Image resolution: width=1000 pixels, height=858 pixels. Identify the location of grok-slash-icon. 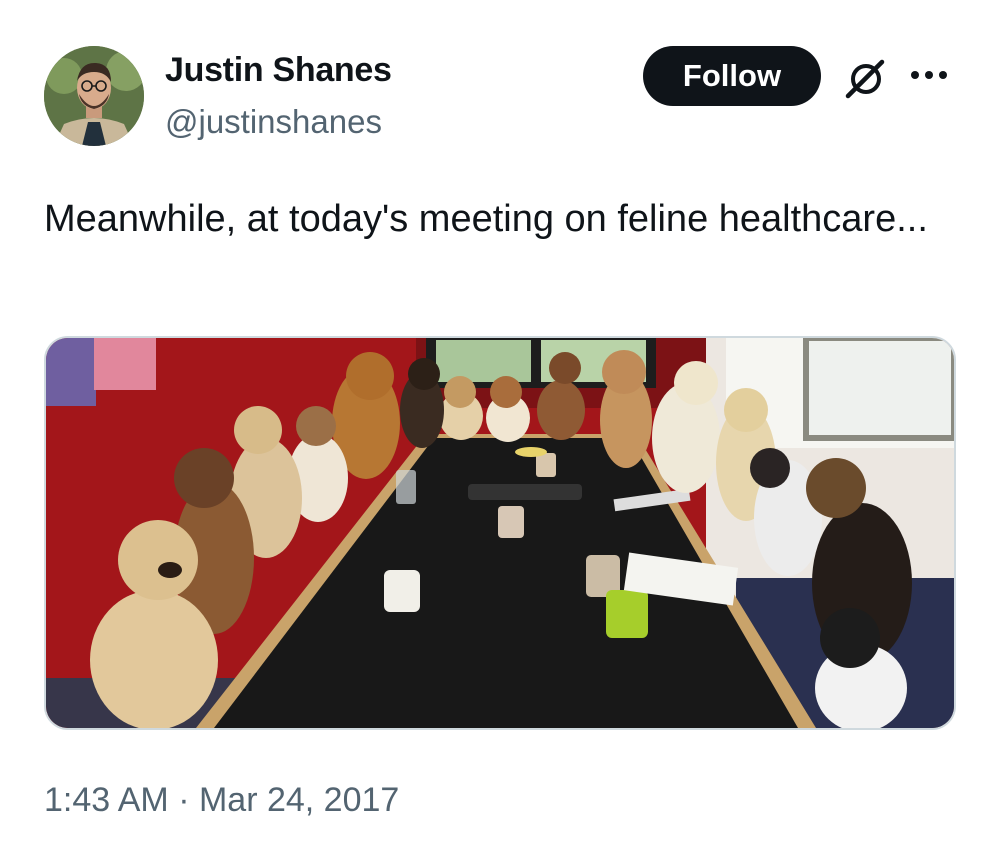
(866, 78).